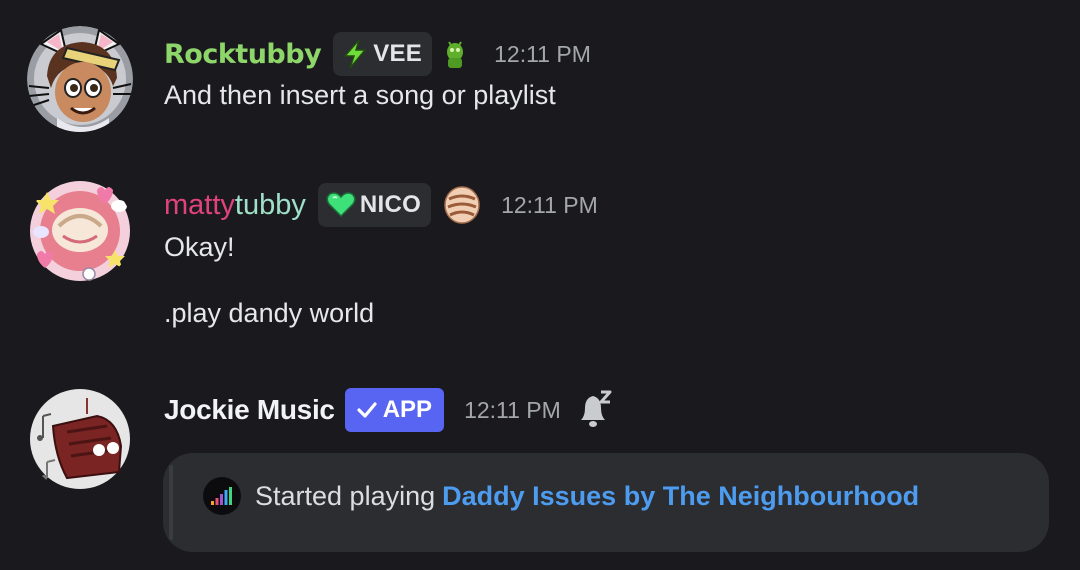 This screenshot has width=1080, height=570. I want to click on server-tag: VEE, so click(383, 54).